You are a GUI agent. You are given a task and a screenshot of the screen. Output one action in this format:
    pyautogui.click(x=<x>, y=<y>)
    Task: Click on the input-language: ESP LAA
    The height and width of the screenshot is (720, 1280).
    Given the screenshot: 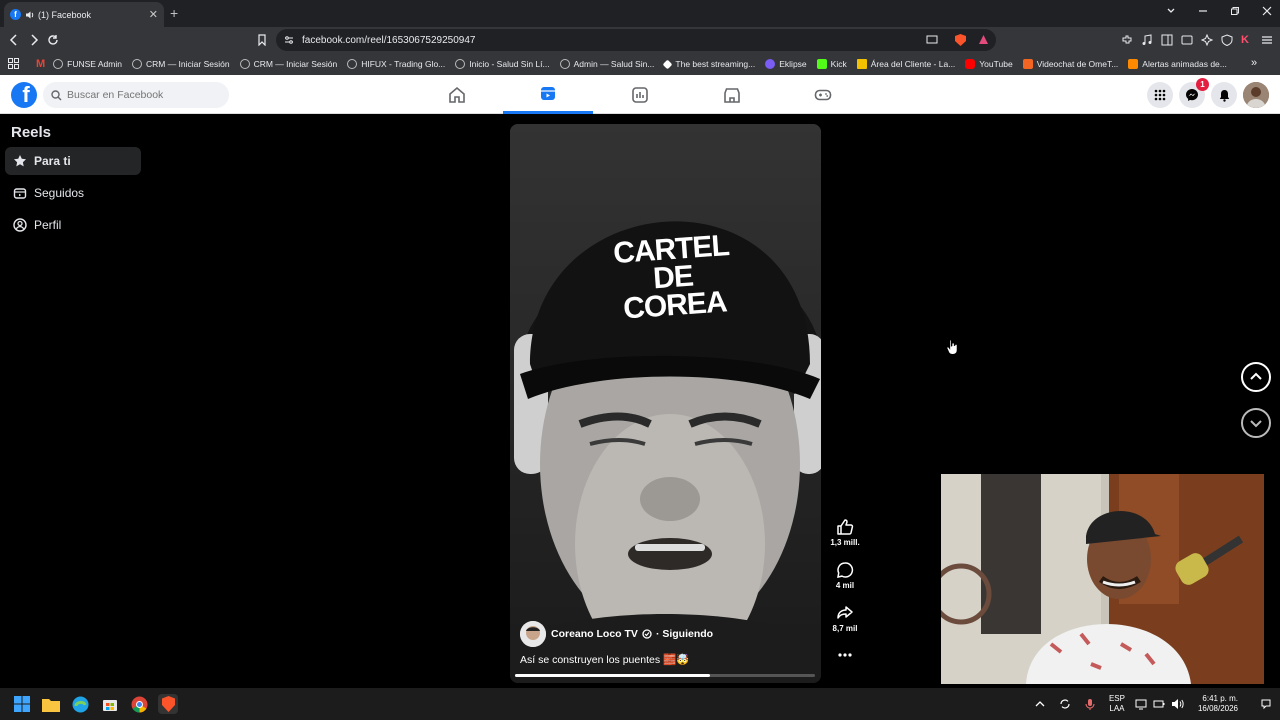 What is the action you would take?
    pyautogui.click(x=1117, y=704)
    